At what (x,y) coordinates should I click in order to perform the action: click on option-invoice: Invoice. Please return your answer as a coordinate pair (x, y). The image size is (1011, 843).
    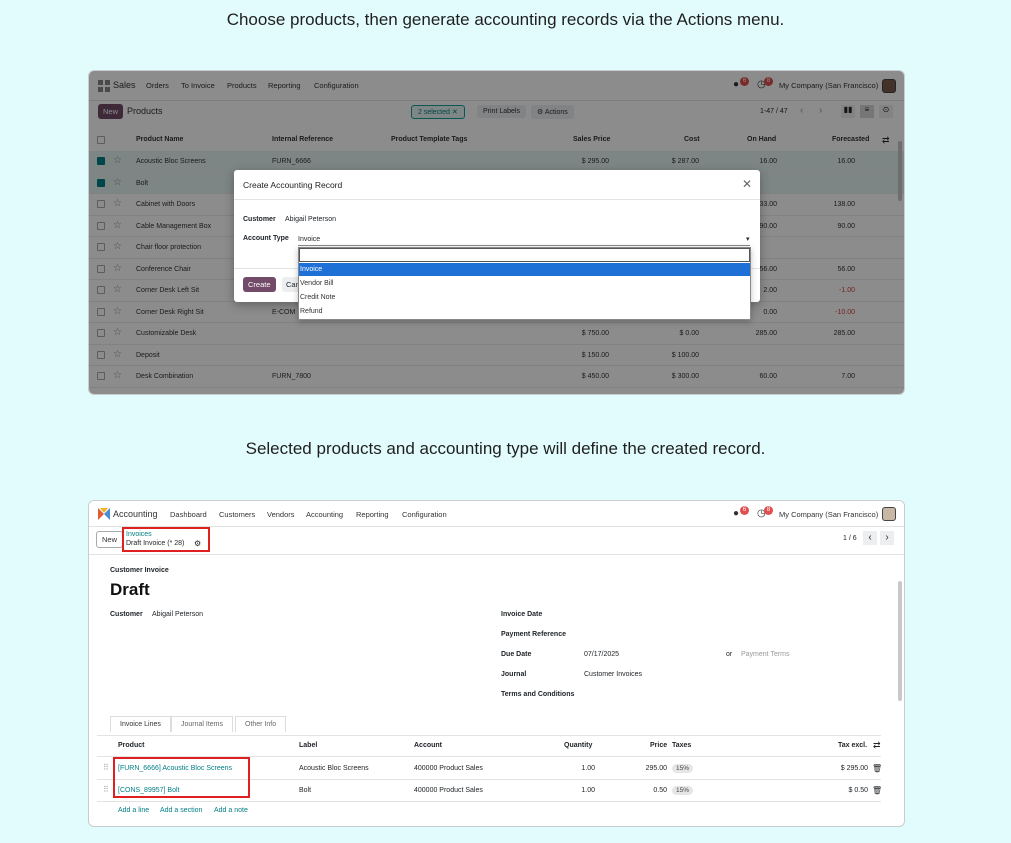
    Looking at the image, I should click on (524, 269).